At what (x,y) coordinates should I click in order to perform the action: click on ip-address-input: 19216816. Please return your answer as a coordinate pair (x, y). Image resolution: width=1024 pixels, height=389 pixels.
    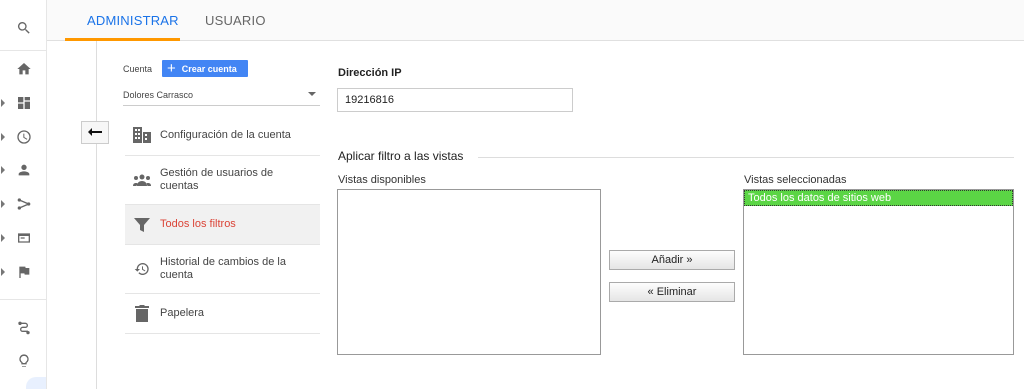
    Looking at the image, I should click on (455, 100).